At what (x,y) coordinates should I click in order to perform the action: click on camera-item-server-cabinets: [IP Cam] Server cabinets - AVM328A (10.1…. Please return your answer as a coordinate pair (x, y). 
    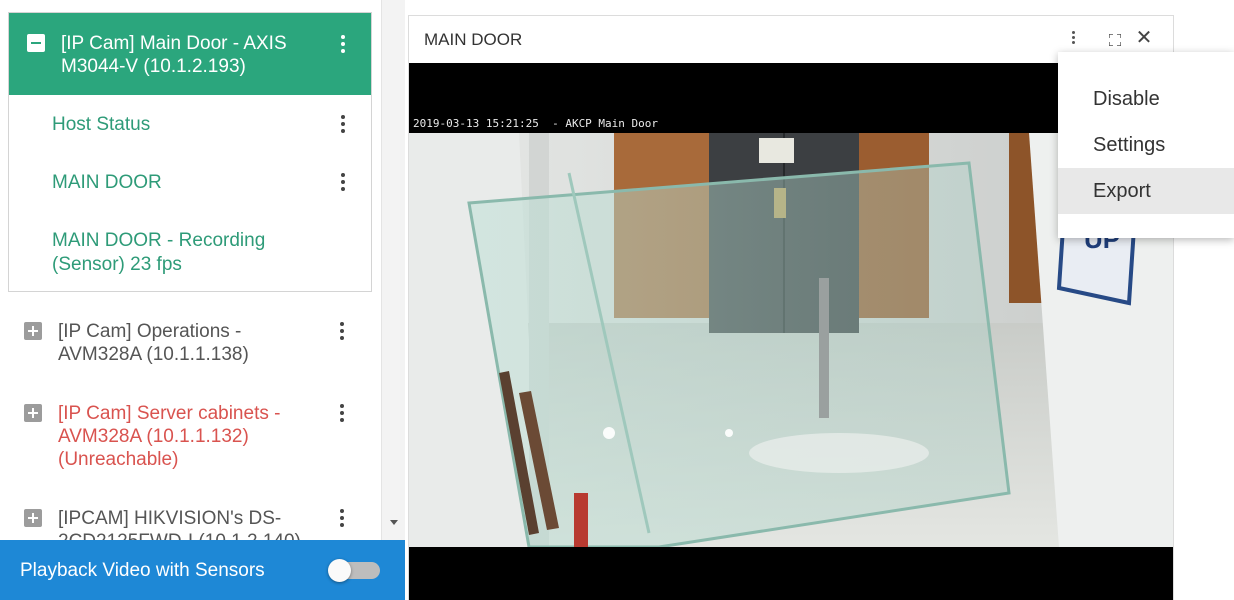
    Looking at the image, I should click on (194, 439).